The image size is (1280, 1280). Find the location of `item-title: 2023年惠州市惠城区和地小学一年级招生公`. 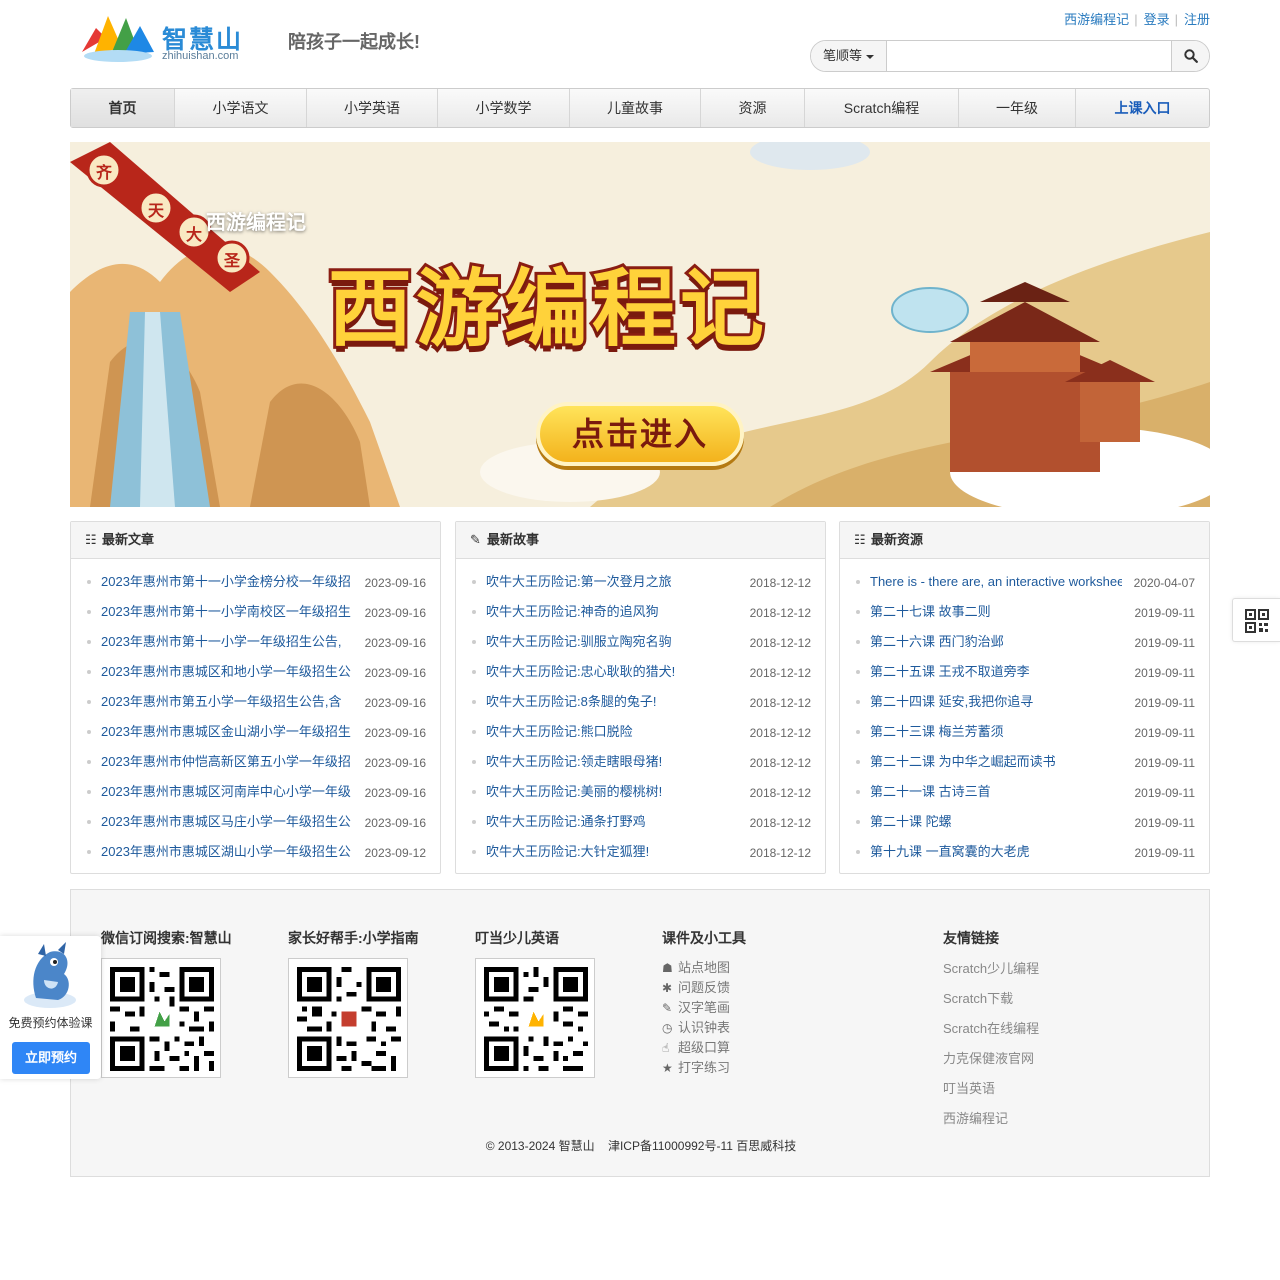

item-title: 2023年惠州市惠城区和地小学一年级招生公 is located at coordinates (227, 672).